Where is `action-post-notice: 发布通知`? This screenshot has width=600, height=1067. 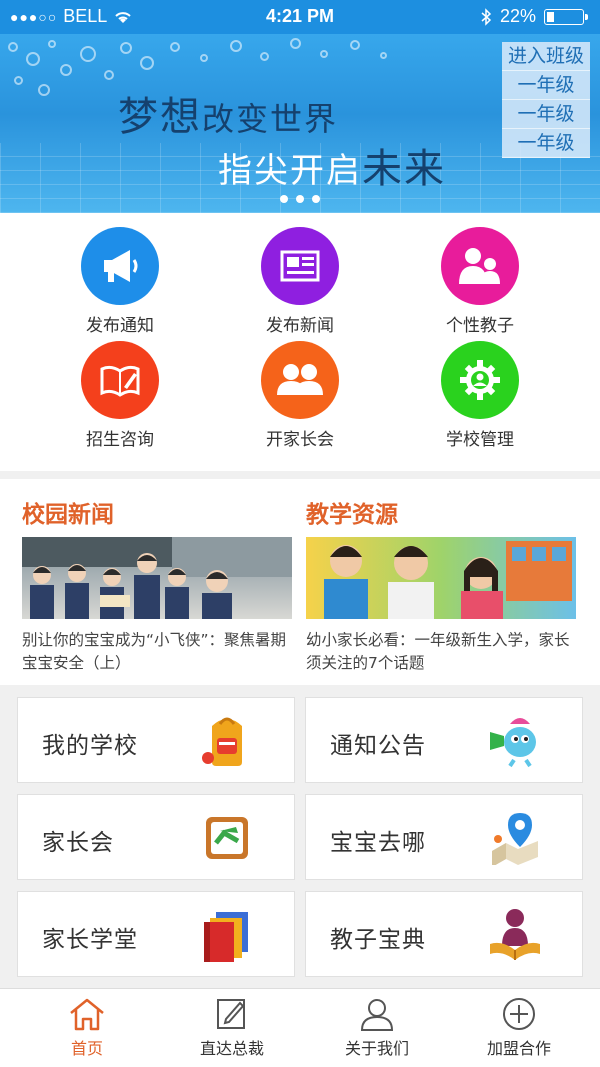
action-post-notice: 发布通知 is located at coordinates (120, 281).